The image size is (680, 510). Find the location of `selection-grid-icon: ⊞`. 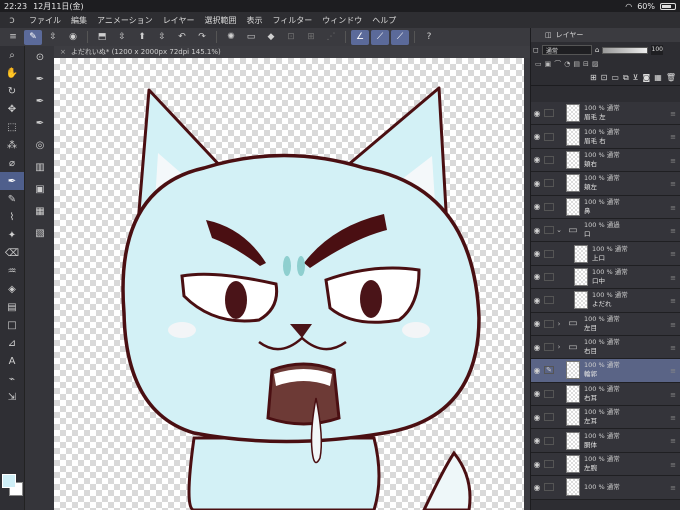

selection-grid-icon: ⊞ is located at coordinates (311, 37).